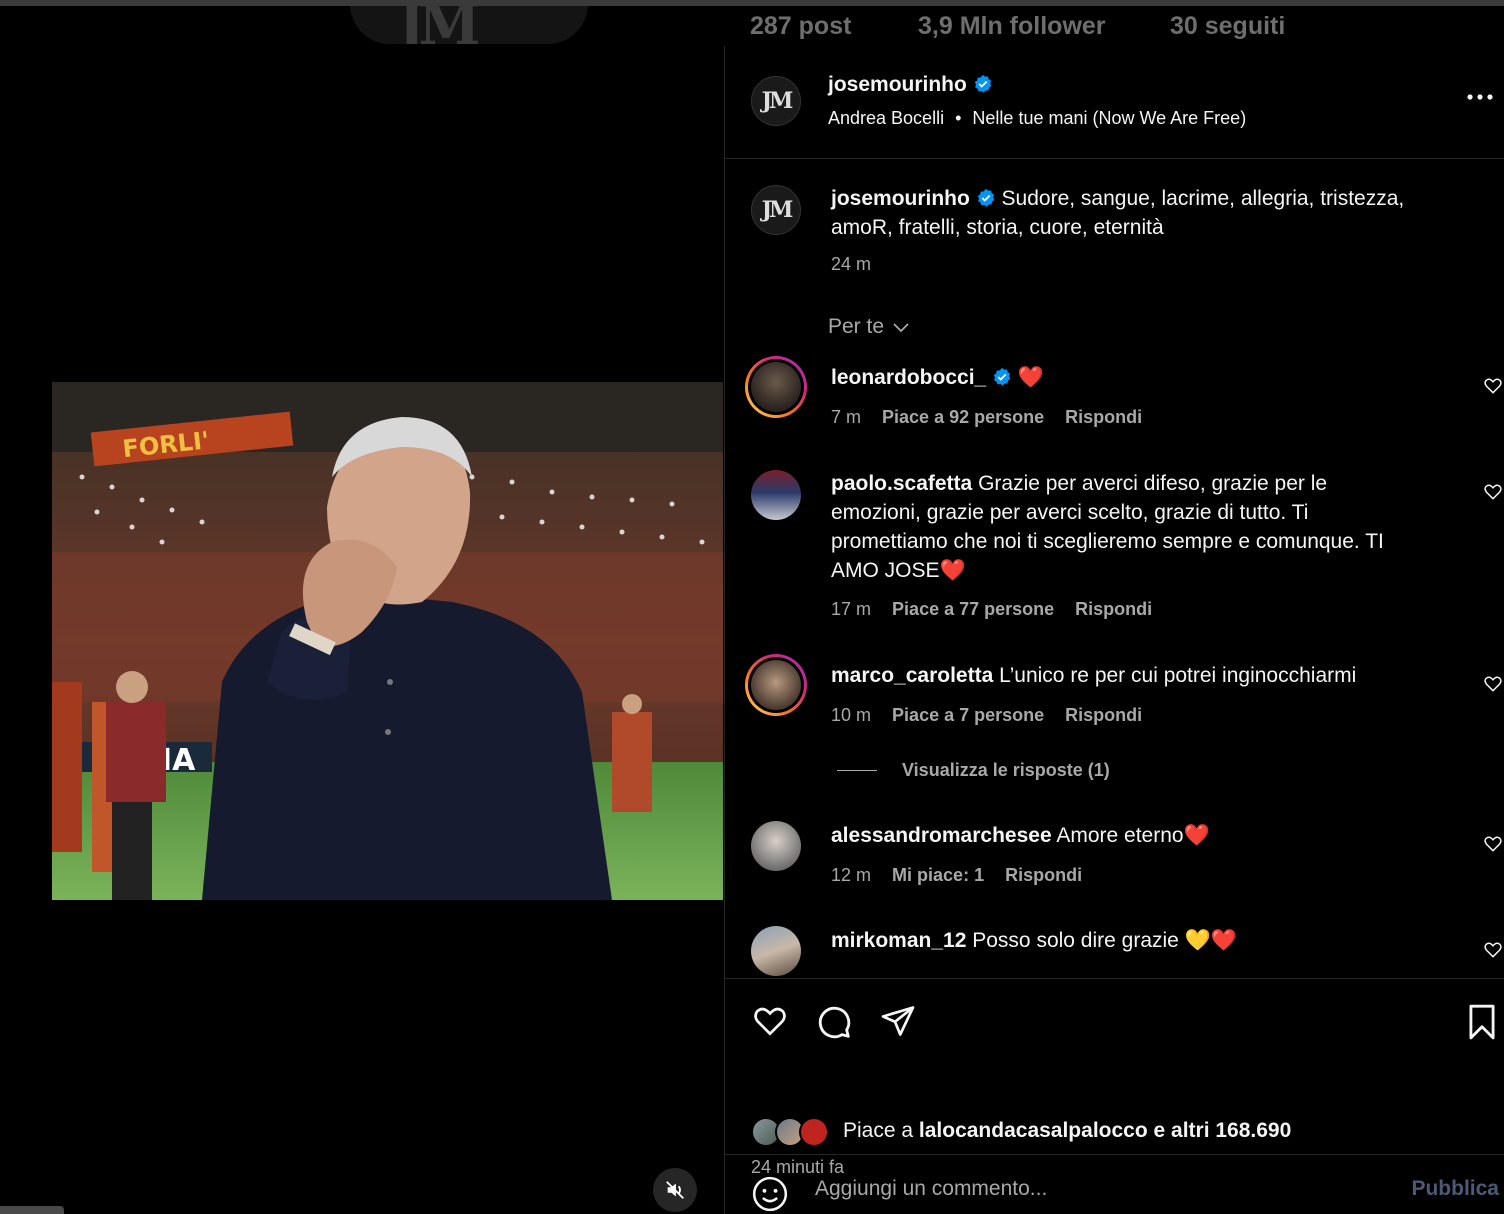 The height and width of the screenshot is (1214, 1504). I want to click on mute-button, so click(675, 1190).